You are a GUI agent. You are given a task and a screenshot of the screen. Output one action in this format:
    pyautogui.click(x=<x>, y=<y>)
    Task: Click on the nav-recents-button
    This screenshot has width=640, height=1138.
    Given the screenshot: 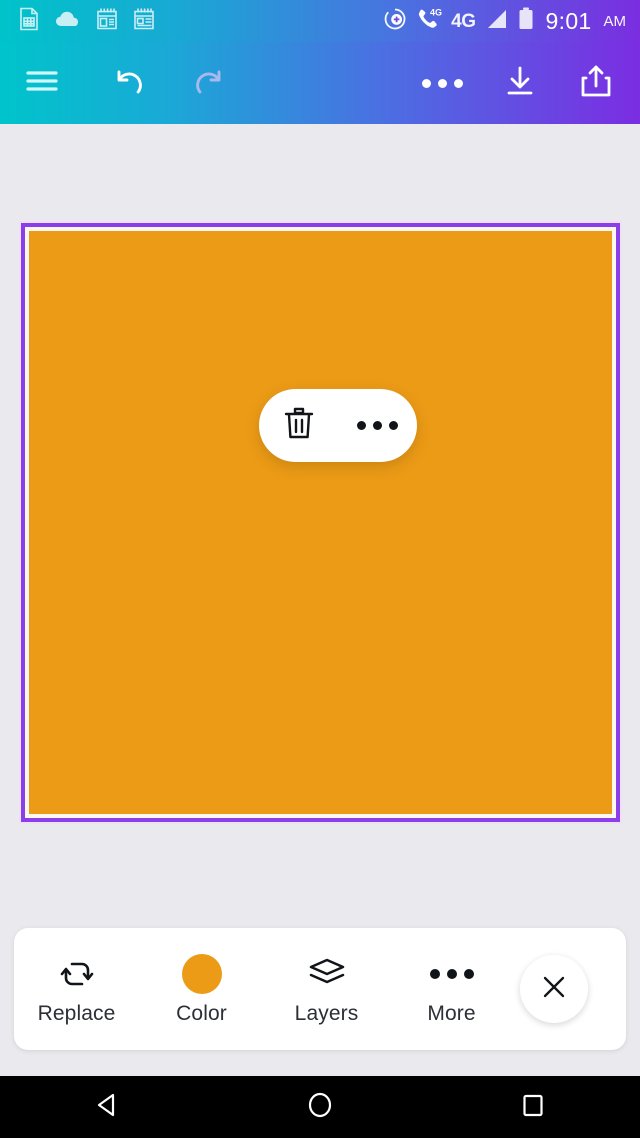 What is the action you would take?
    pyautogui.click(x=533, y=1107)
    